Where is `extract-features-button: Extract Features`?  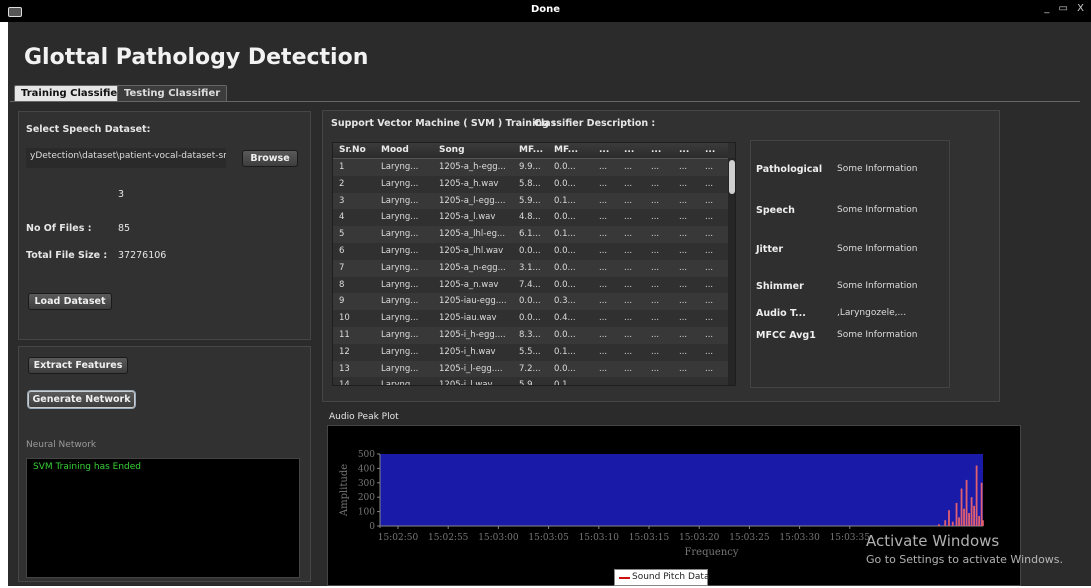
extract-features-button: Extract Features is located at coordinates (78, 365).